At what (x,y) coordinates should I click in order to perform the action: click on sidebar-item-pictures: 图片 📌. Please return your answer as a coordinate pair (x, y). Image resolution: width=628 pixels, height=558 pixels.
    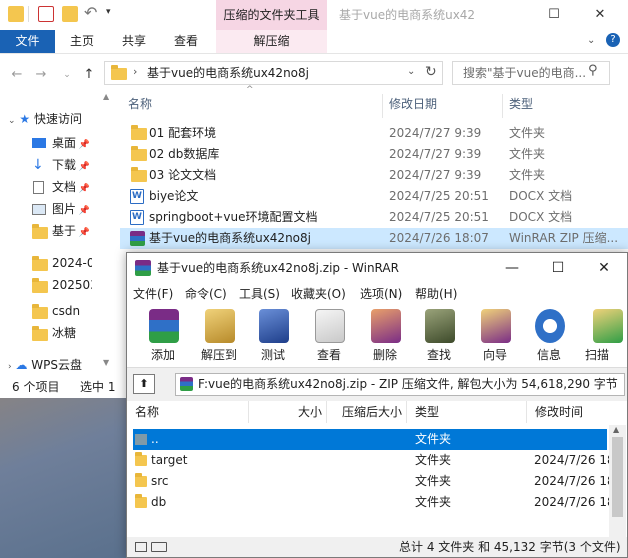
    Looking at the image, I should click on (46, 209).